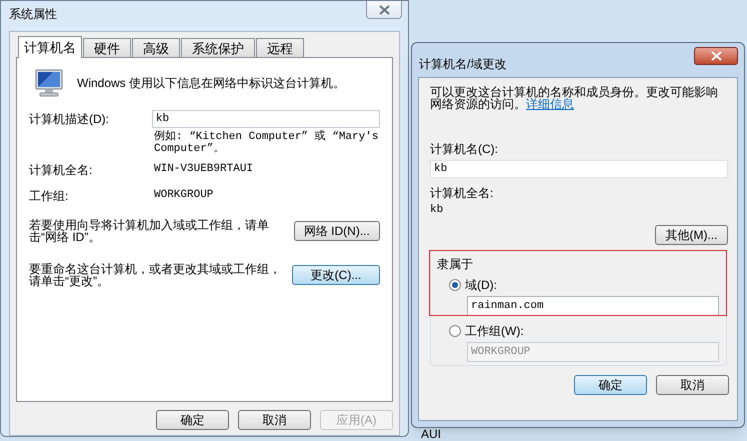 Image resolution: width=747 pixels, height=441 pixels. Describe the element at coordinates (462, 64) in the screenshot. I see `dialog-title: 计算机名/域更改` at that location.